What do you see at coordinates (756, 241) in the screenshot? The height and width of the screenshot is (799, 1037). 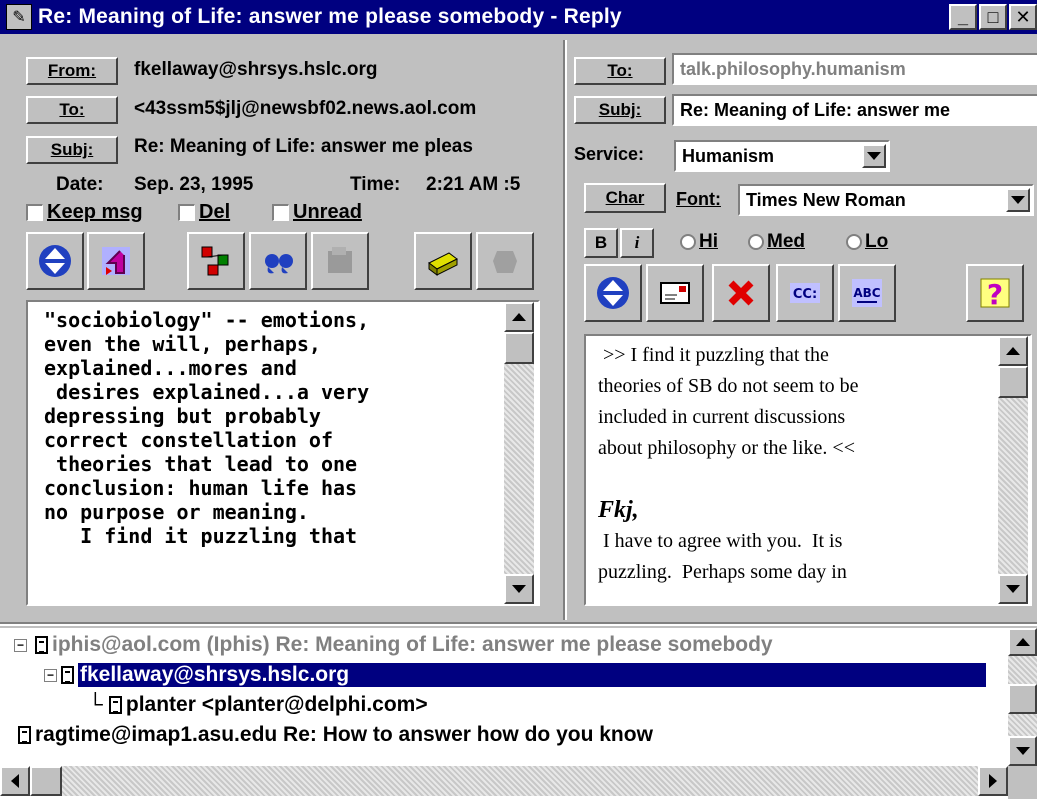 I see `med-radio-circle` at bounding box center [756, 241].